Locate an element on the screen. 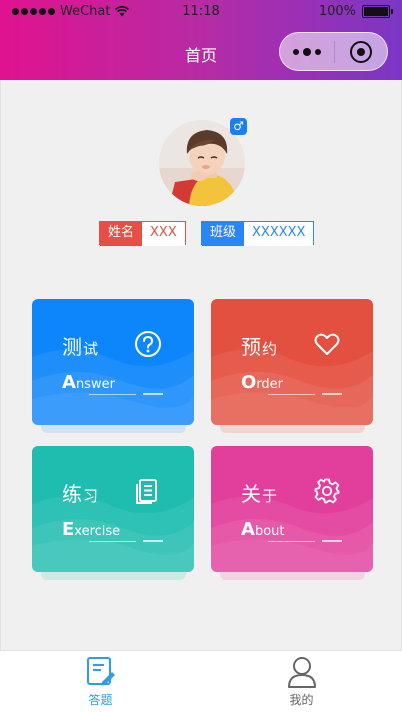  status-bar: WeChat 11:18 100% is located at coordinates (201, 13).